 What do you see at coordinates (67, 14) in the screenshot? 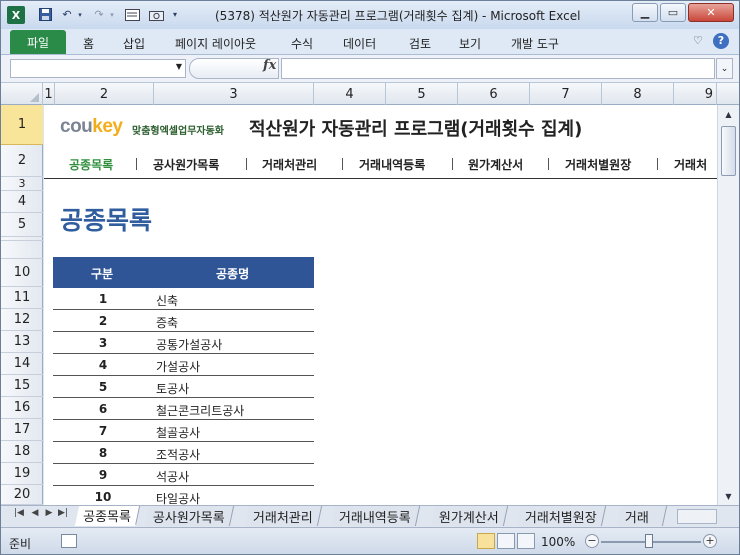
I see `undo-icon: ↶` at bounding box center [67, 14].